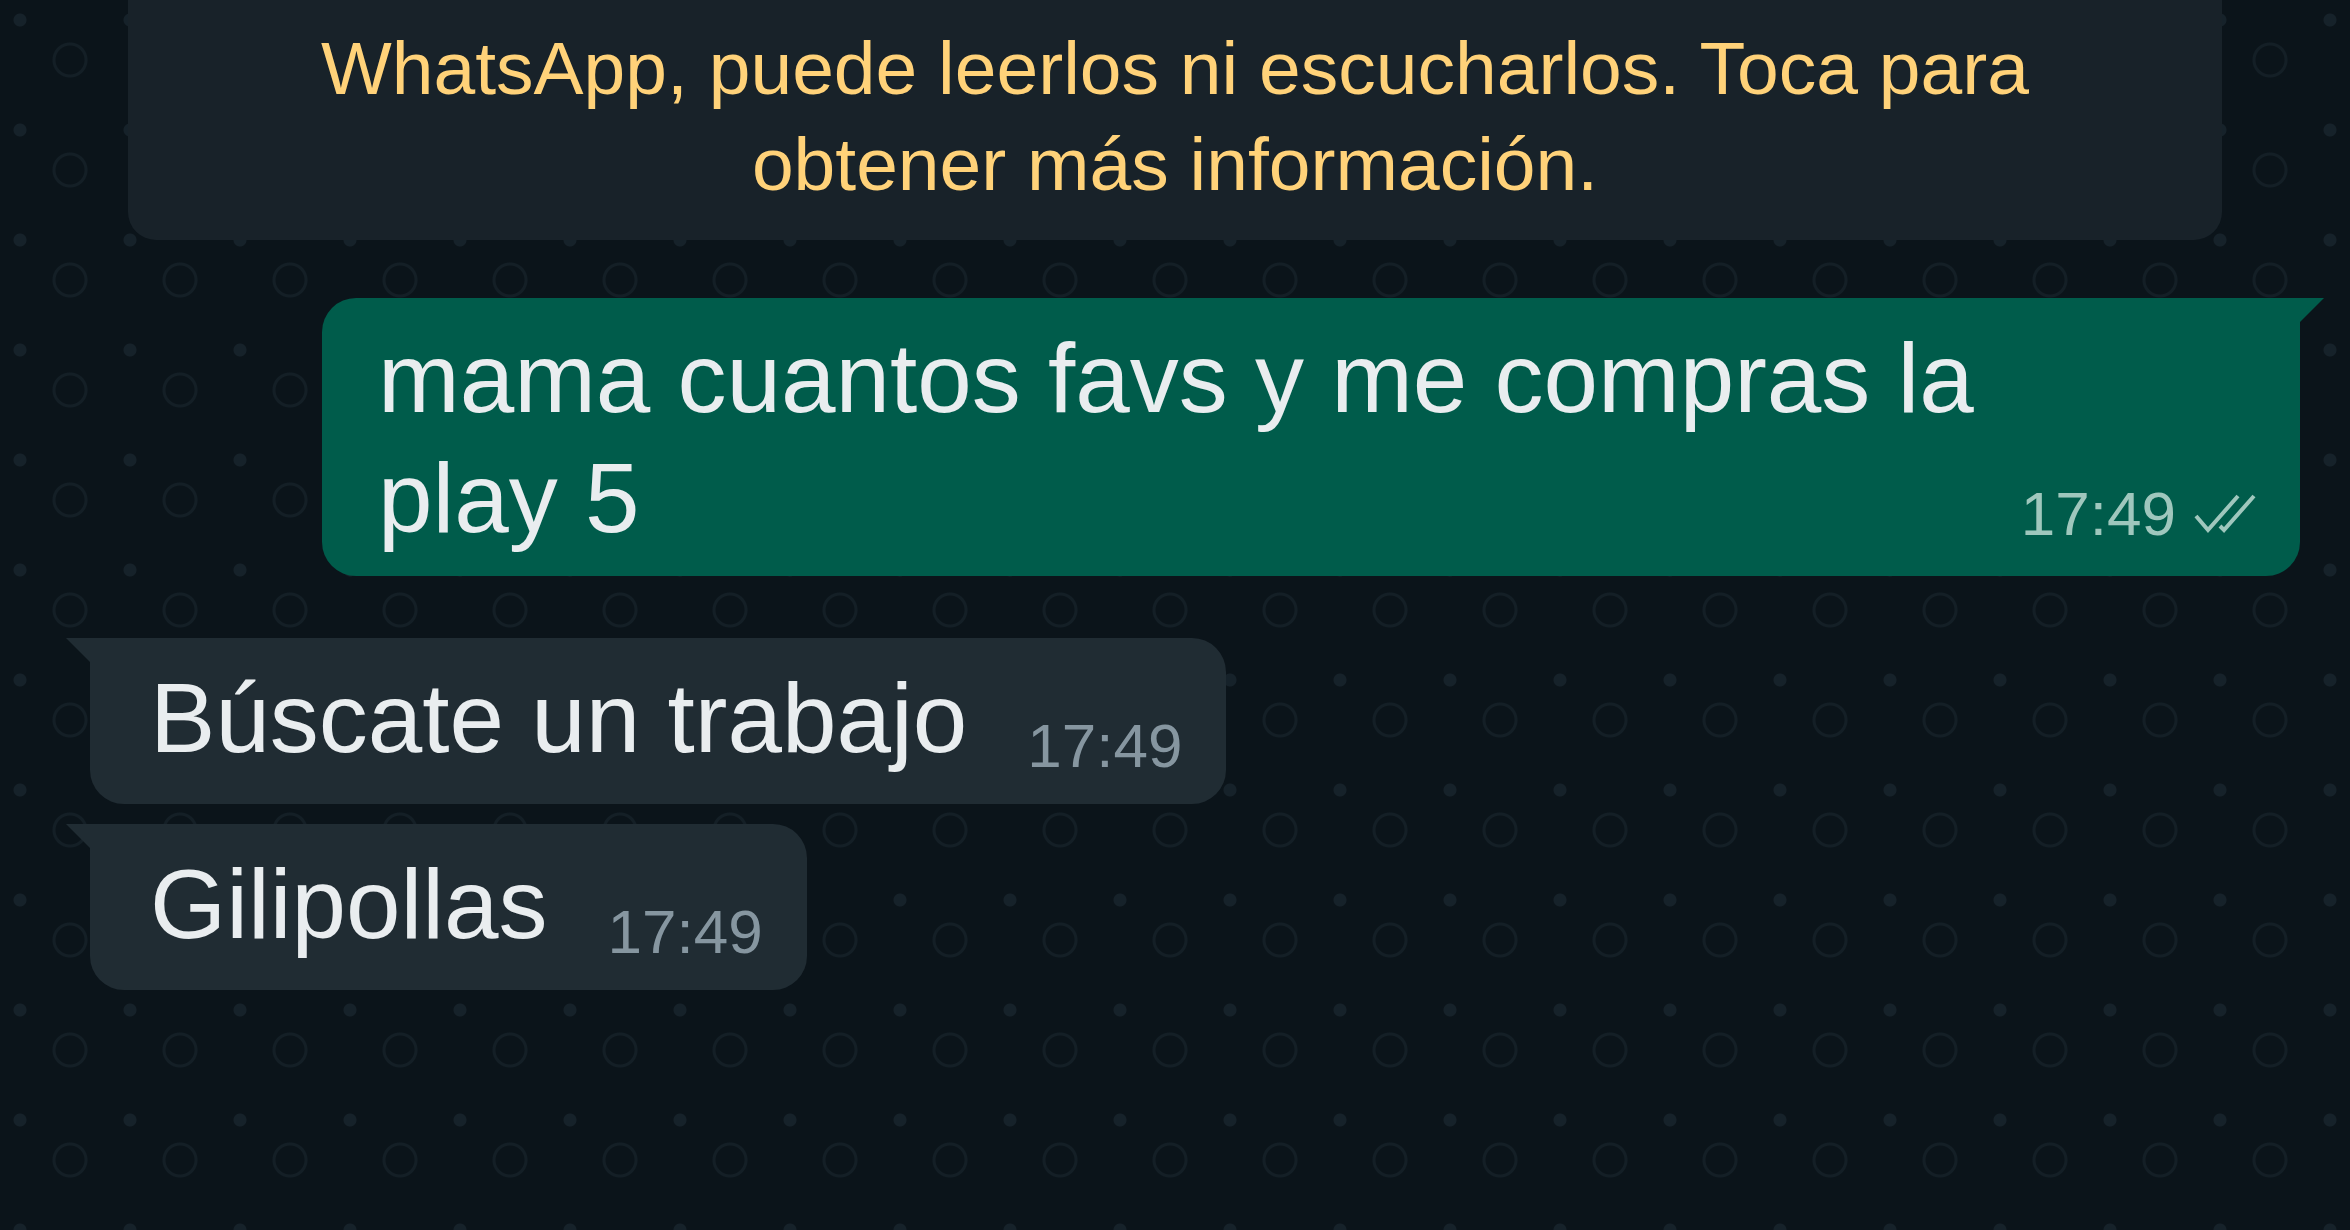 The image size is (2350, 1230). Describe the element at coordinates (349, 904) in the screenshot. I see `message-text: Gilipollas` at that location.